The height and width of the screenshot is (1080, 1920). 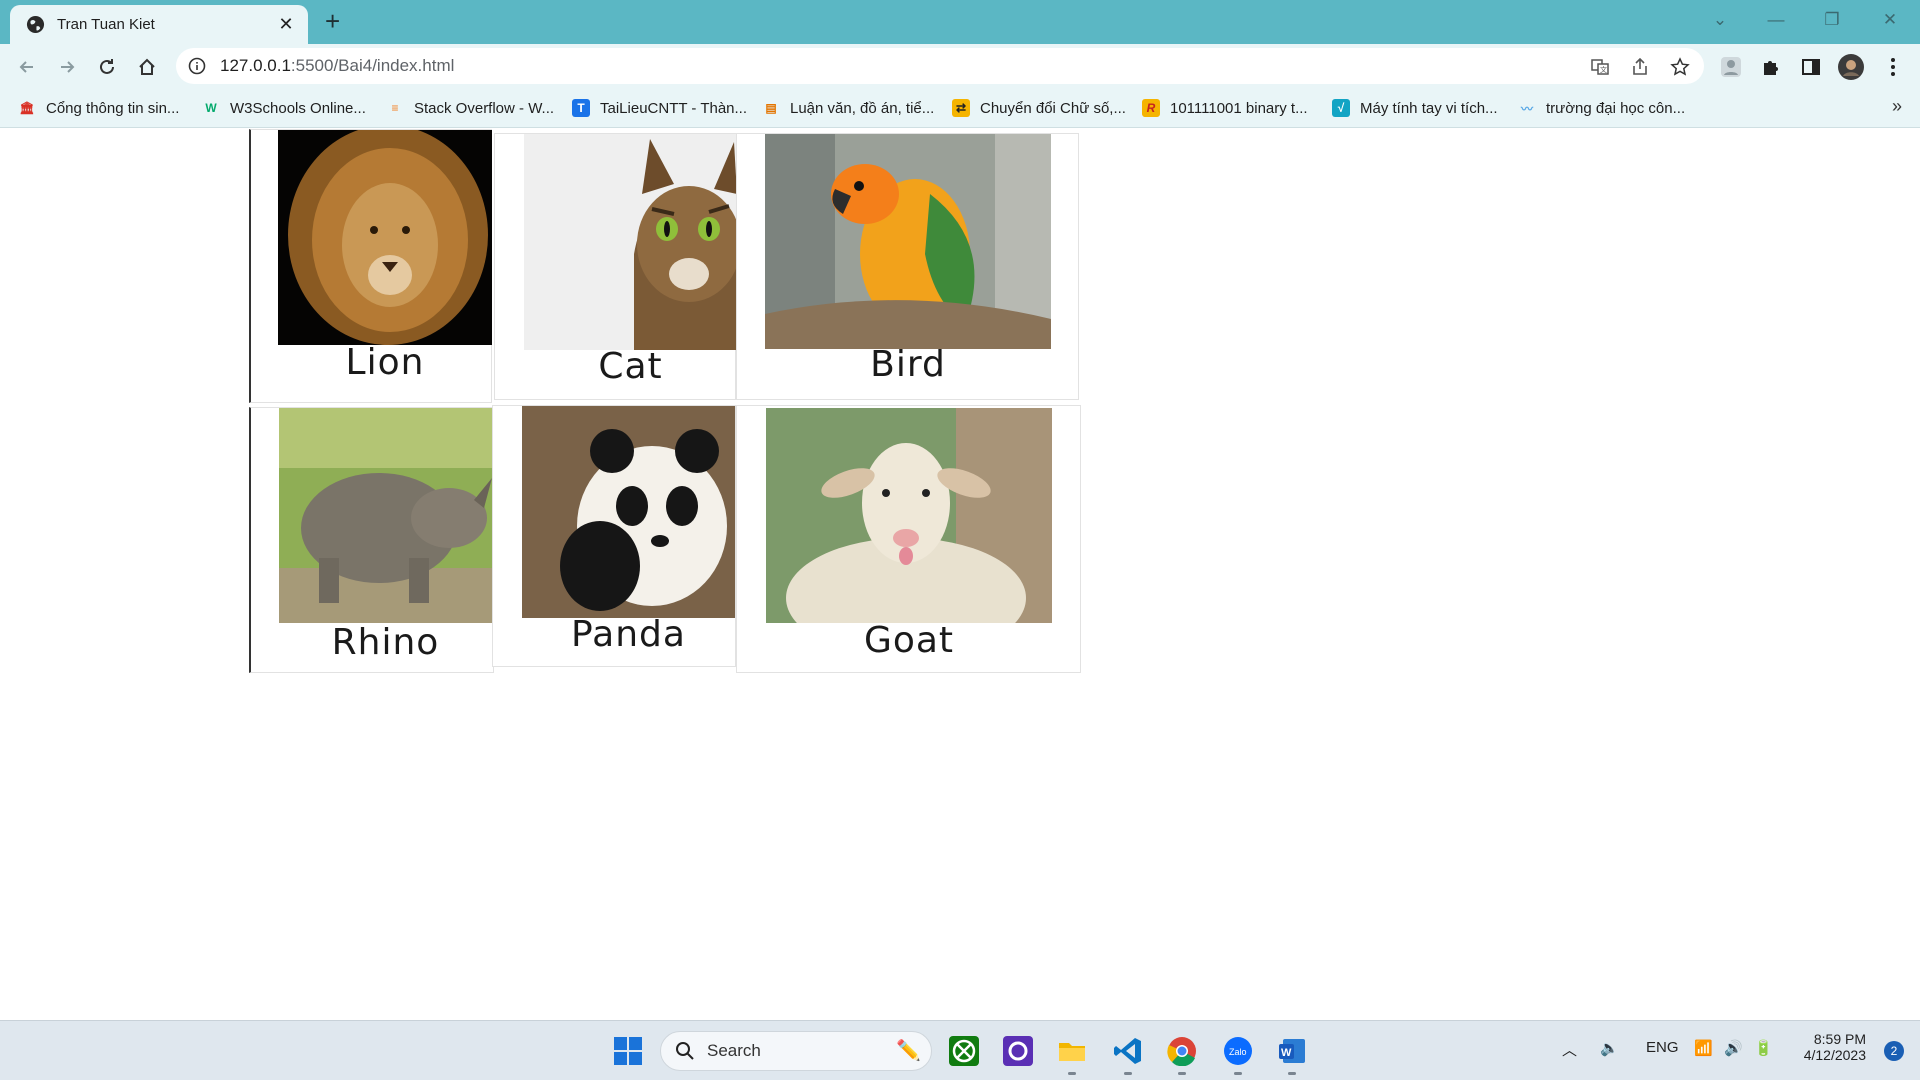 What do you see at coordinates (385, 515) in the screenshot?
I see `rhino-photo` at bounding box center [385, 515].